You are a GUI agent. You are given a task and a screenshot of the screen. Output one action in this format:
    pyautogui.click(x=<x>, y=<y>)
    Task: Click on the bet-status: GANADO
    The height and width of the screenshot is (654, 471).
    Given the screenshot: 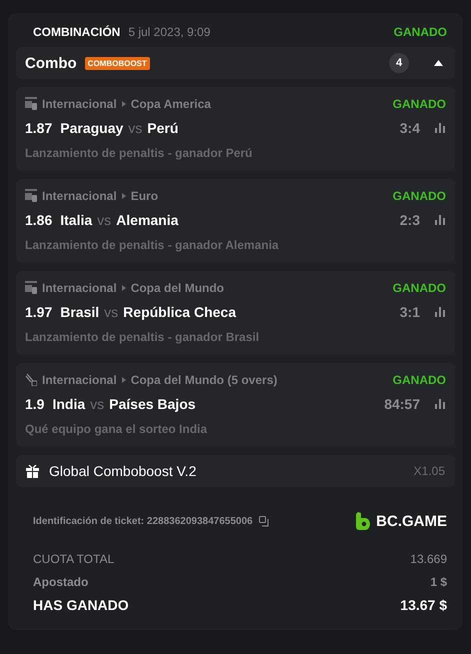 What is the action you would take?
    pyautogui.click(x=420, y=32)
    